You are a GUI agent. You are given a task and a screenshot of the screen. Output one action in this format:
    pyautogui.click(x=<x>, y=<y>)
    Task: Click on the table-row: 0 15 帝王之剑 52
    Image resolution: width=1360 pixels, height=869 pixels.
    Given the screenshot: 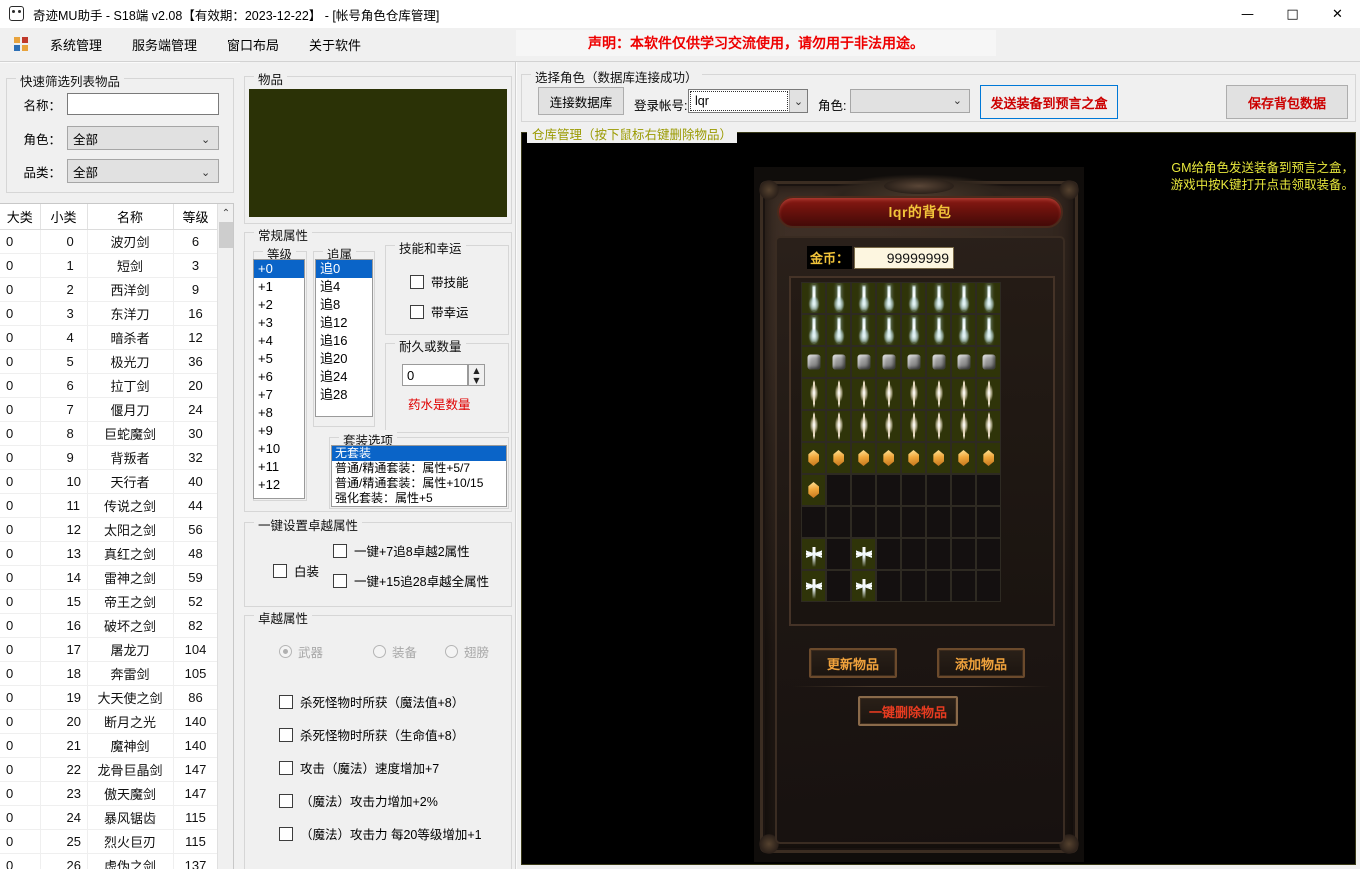 What is the action you would take?
    pyautogui.click(x=109, y=601)
    